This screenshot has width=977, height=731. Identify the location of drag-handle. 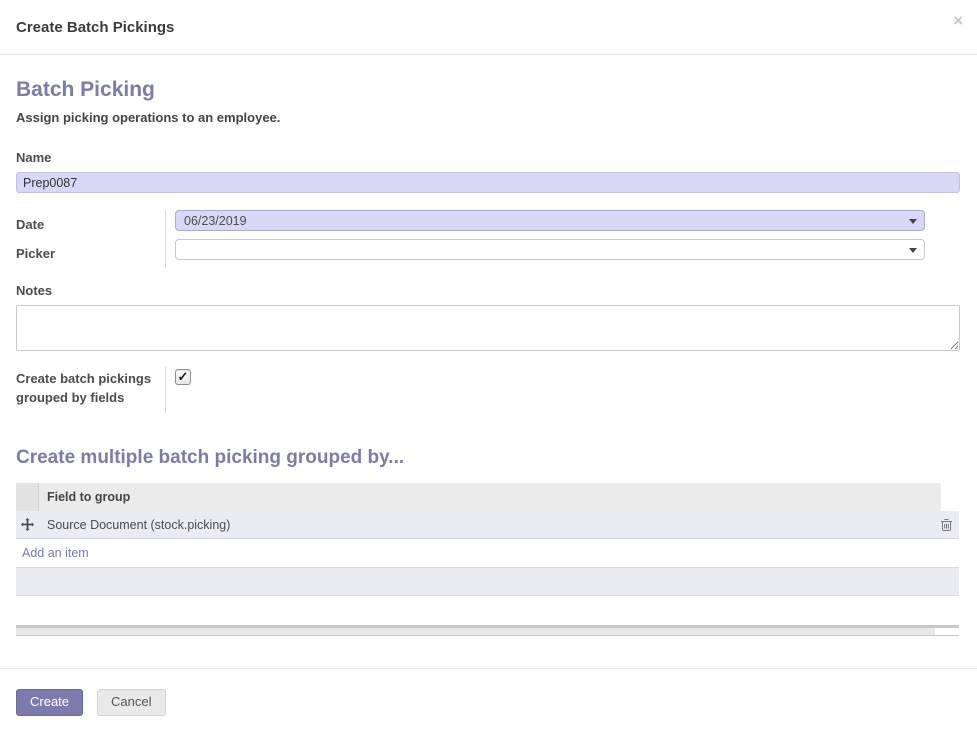
(27, 525).